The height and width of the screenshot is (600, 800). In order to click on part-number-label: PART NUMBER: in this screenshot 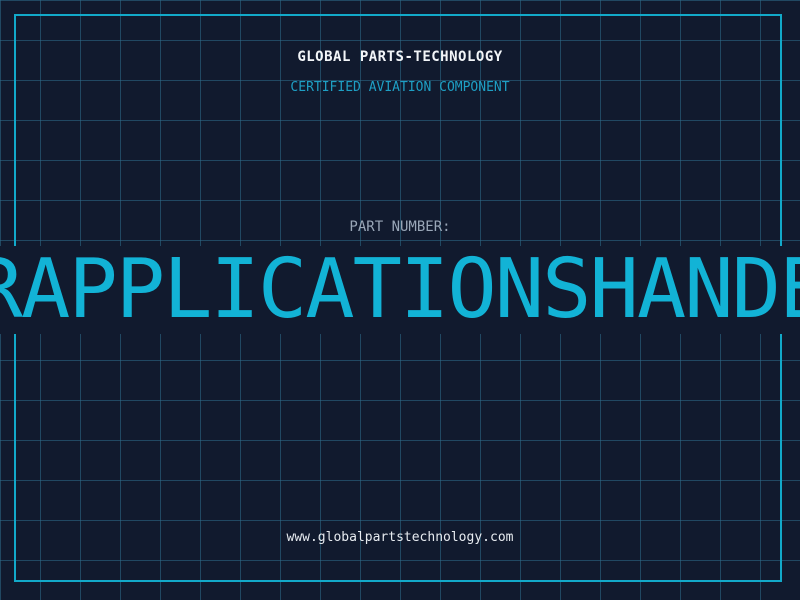, I will do `click(400, 227)`.